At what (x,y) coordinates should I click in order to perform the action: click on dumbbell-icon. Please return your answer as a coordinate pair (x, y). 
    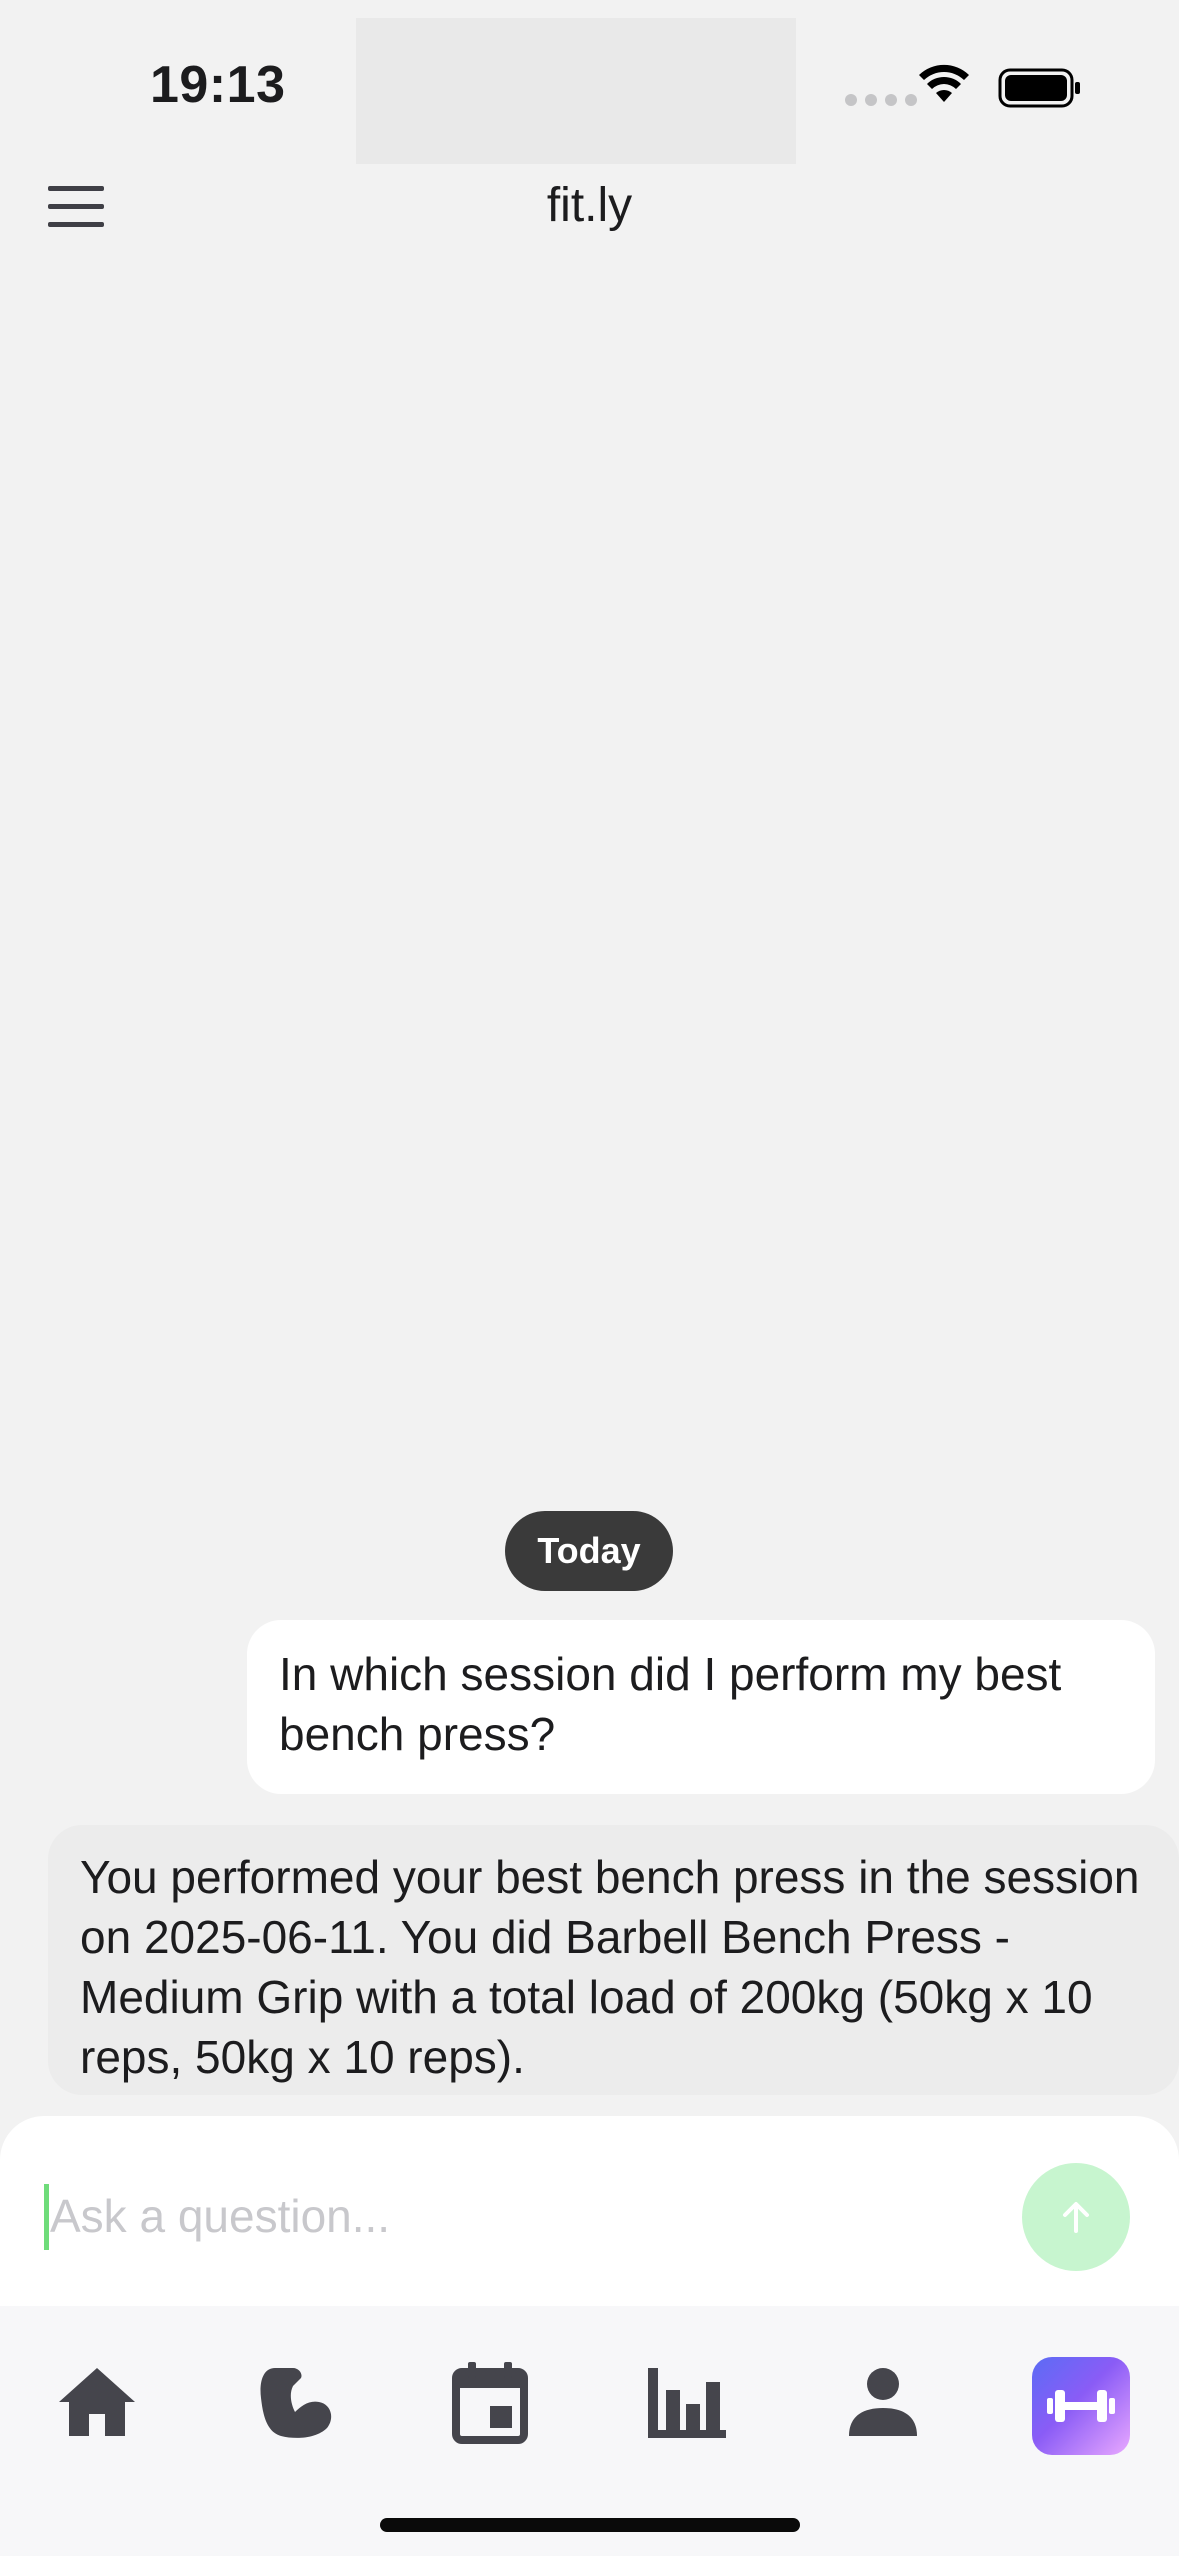
    Looking at the image, I should click on (1081, 2406).